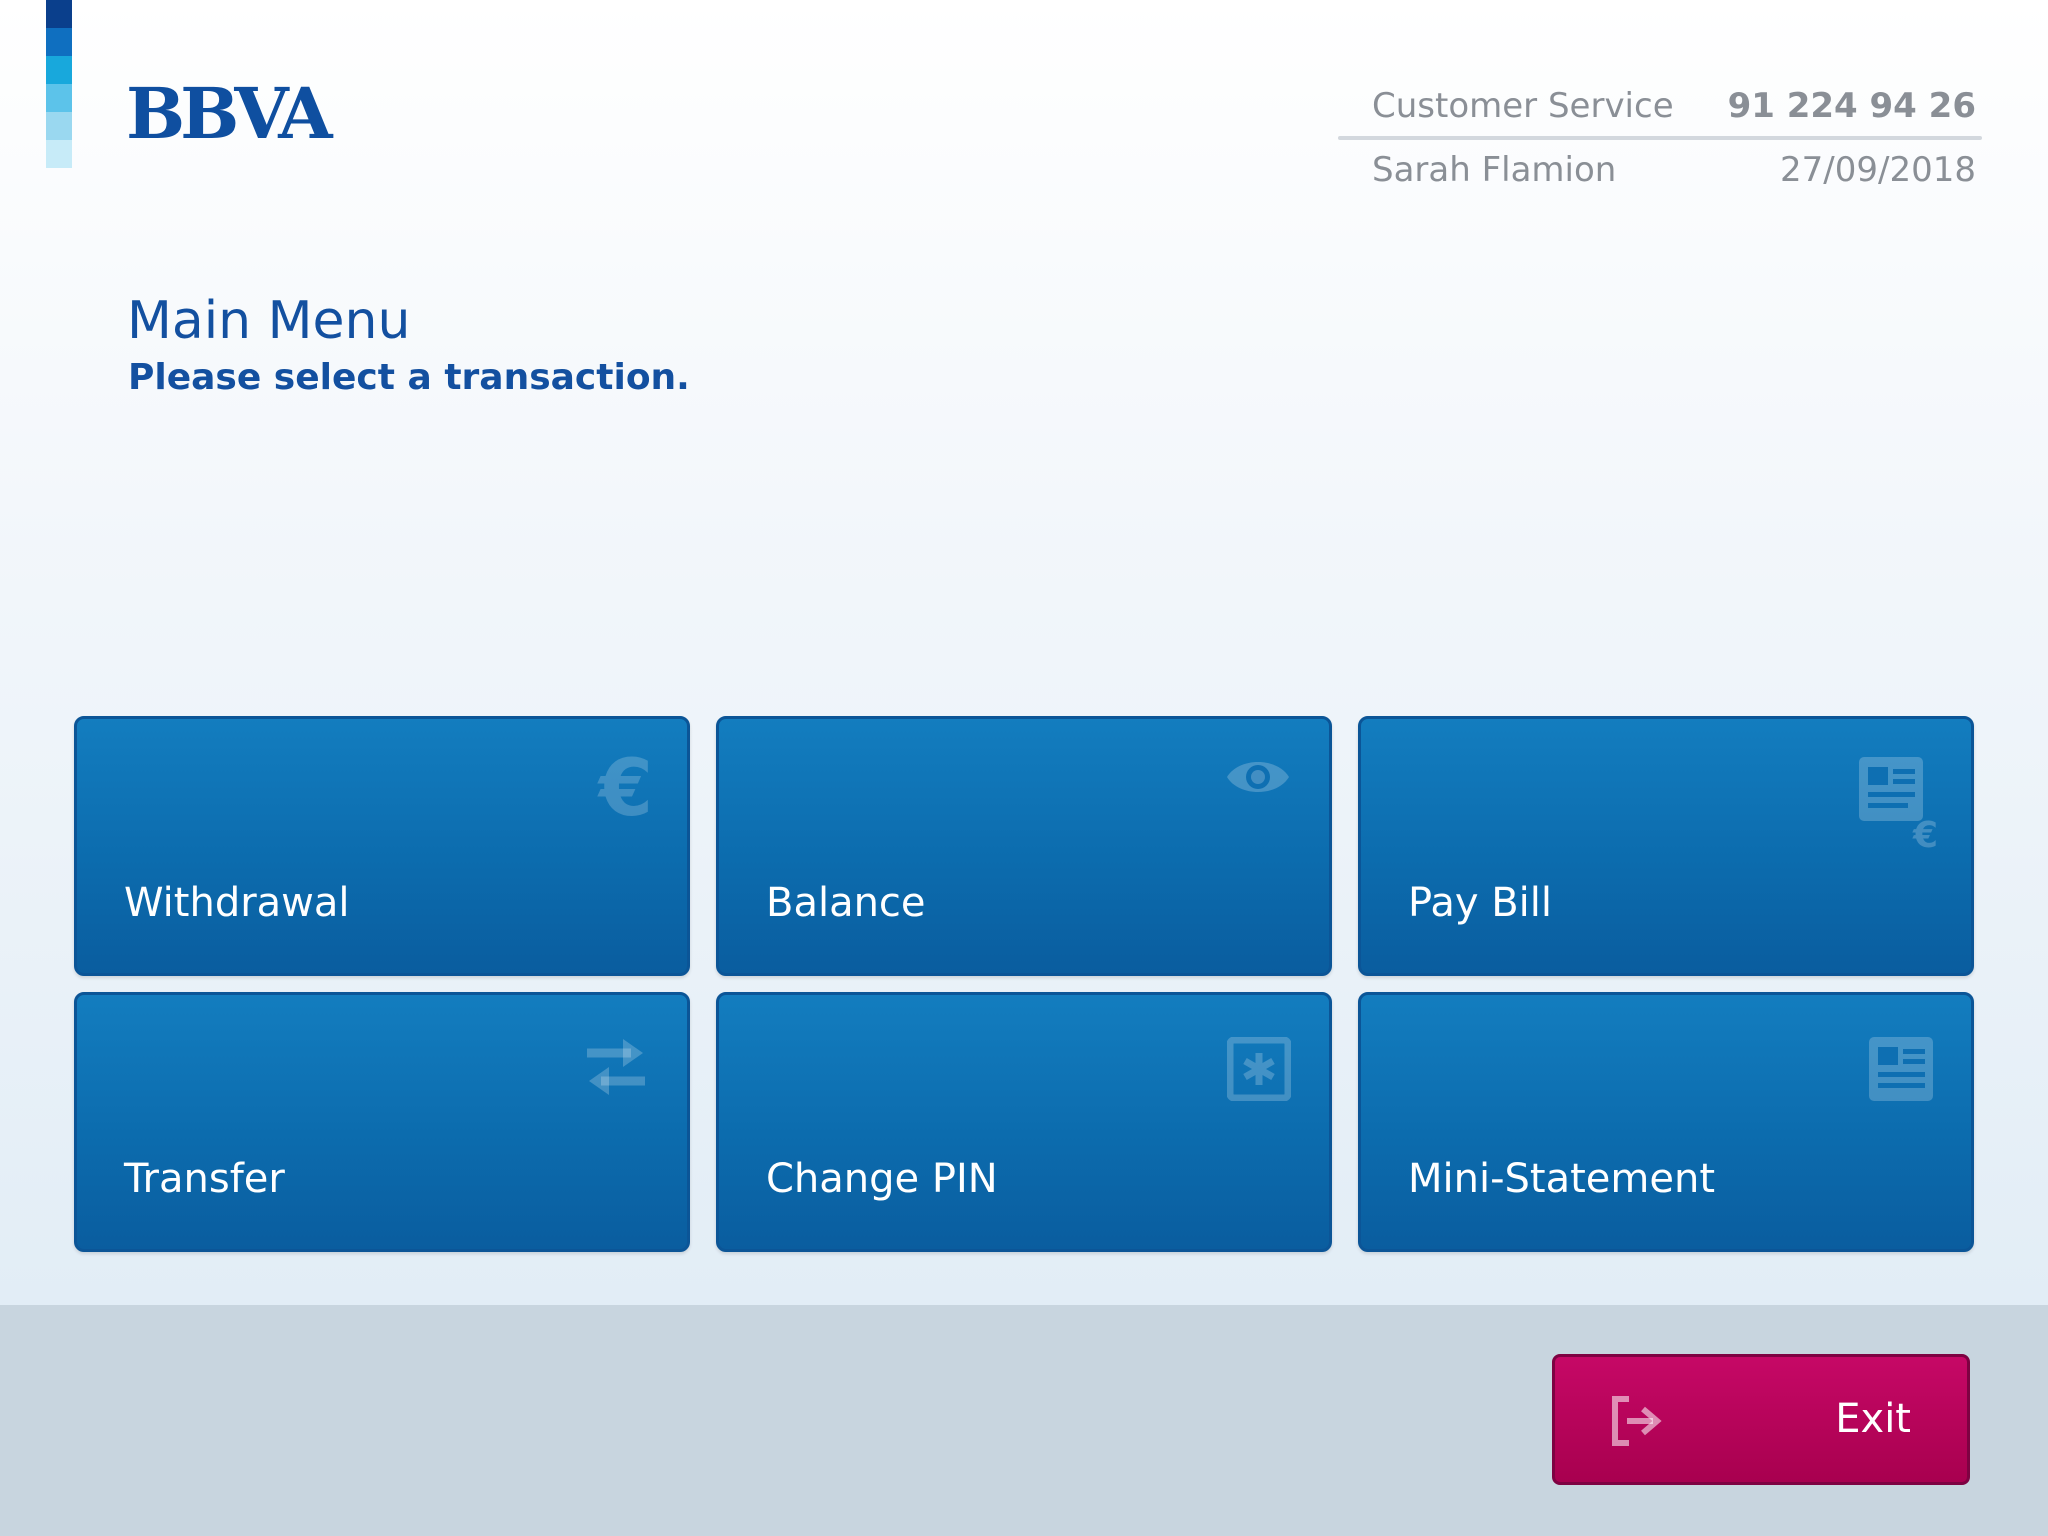 Image resolution: width=2048 pixels, height=1536 pixels. I want to click on eye-icon, so click(1258, 779).